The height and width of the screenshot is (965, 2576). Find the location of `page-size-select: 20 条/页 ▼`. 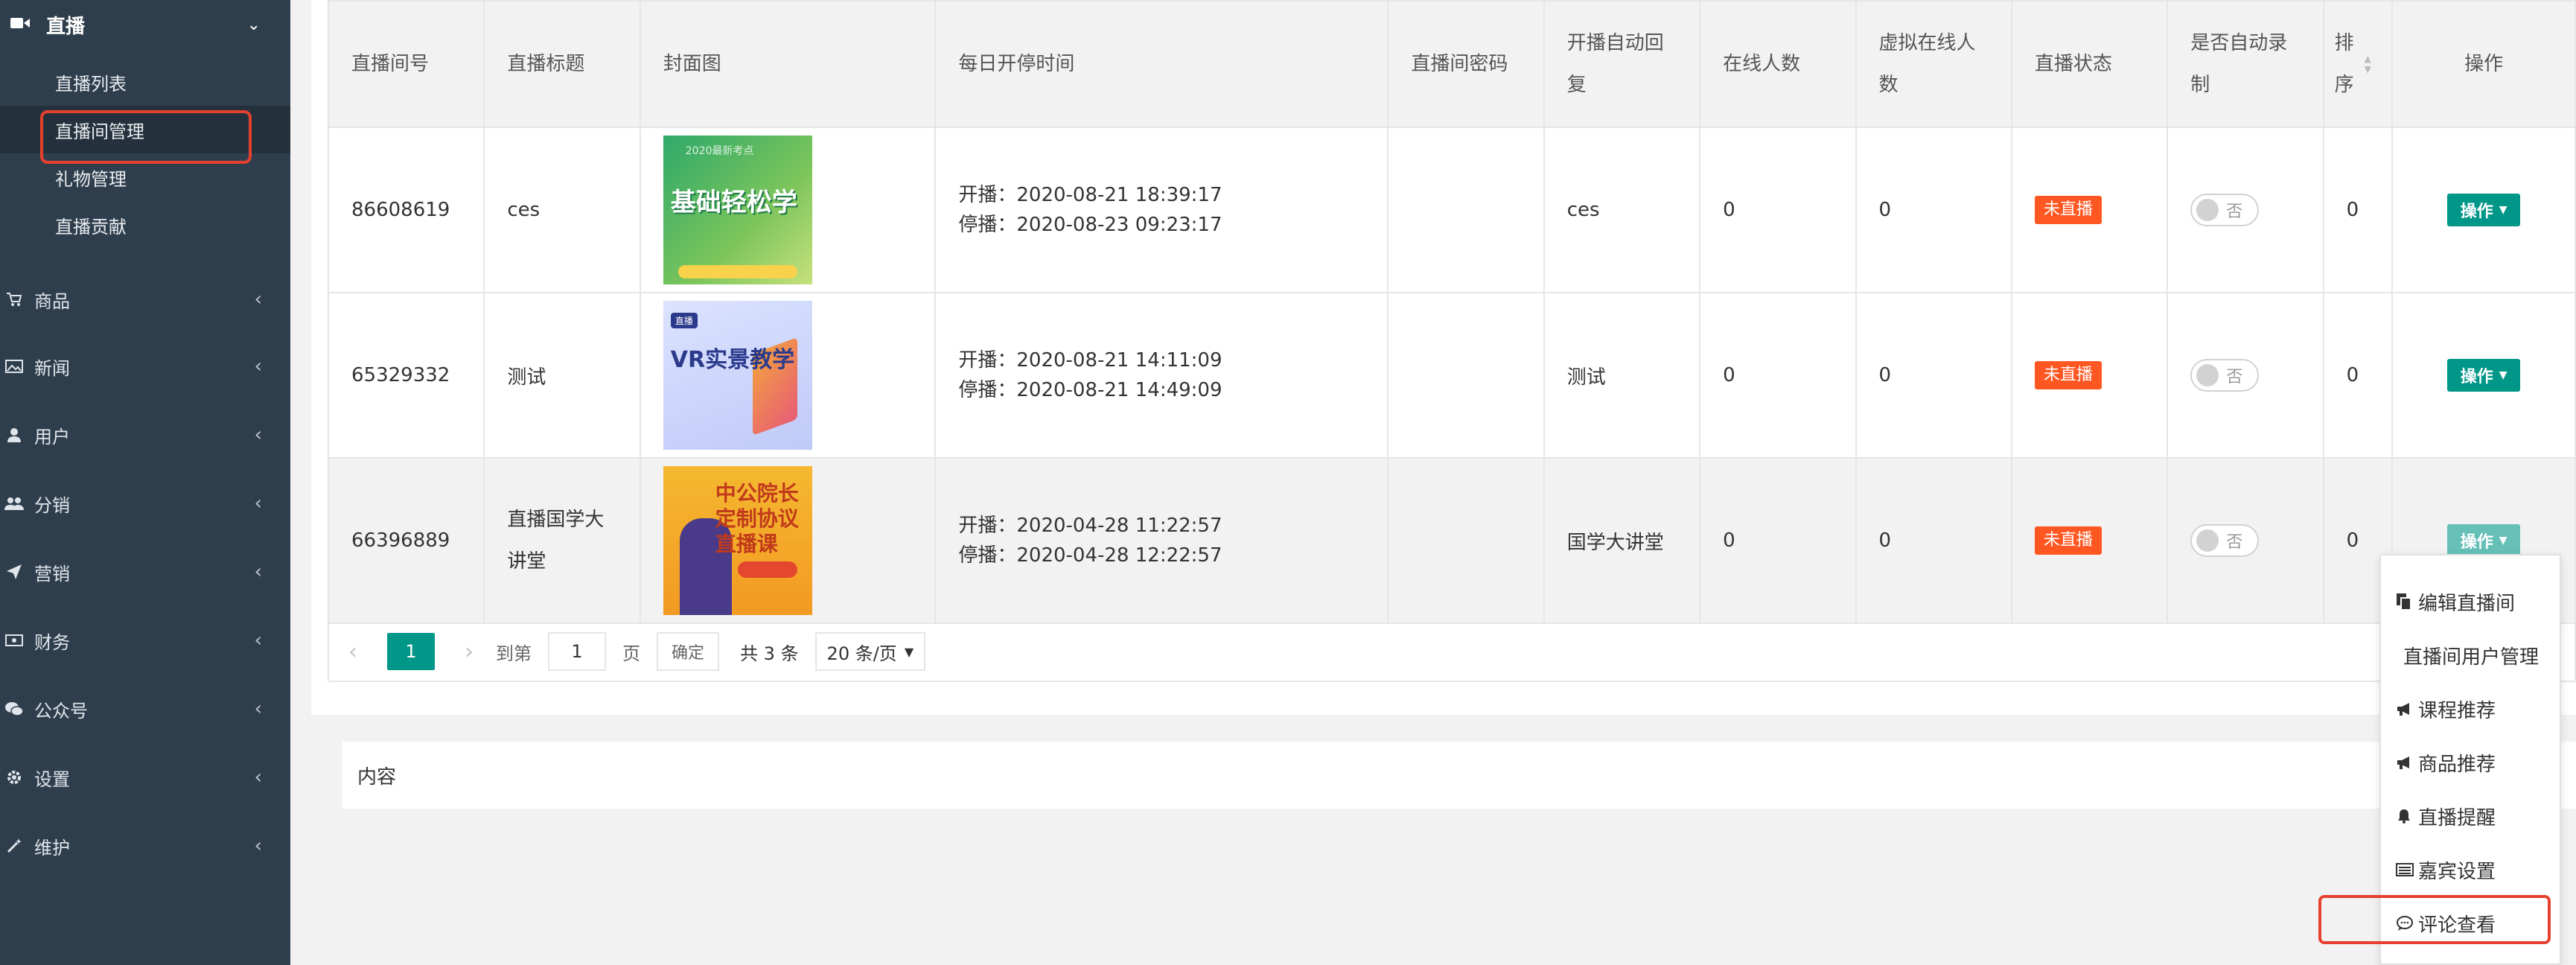

page-size-select: 20 条/页 ▼ is located at coordinates (870, 651).